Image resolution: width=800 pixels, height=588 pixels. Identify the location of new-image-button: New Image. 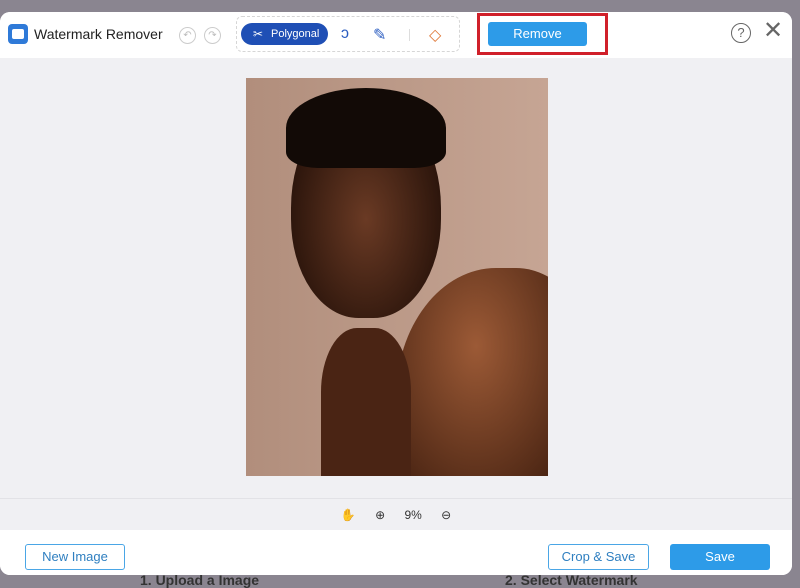
(75, 557).